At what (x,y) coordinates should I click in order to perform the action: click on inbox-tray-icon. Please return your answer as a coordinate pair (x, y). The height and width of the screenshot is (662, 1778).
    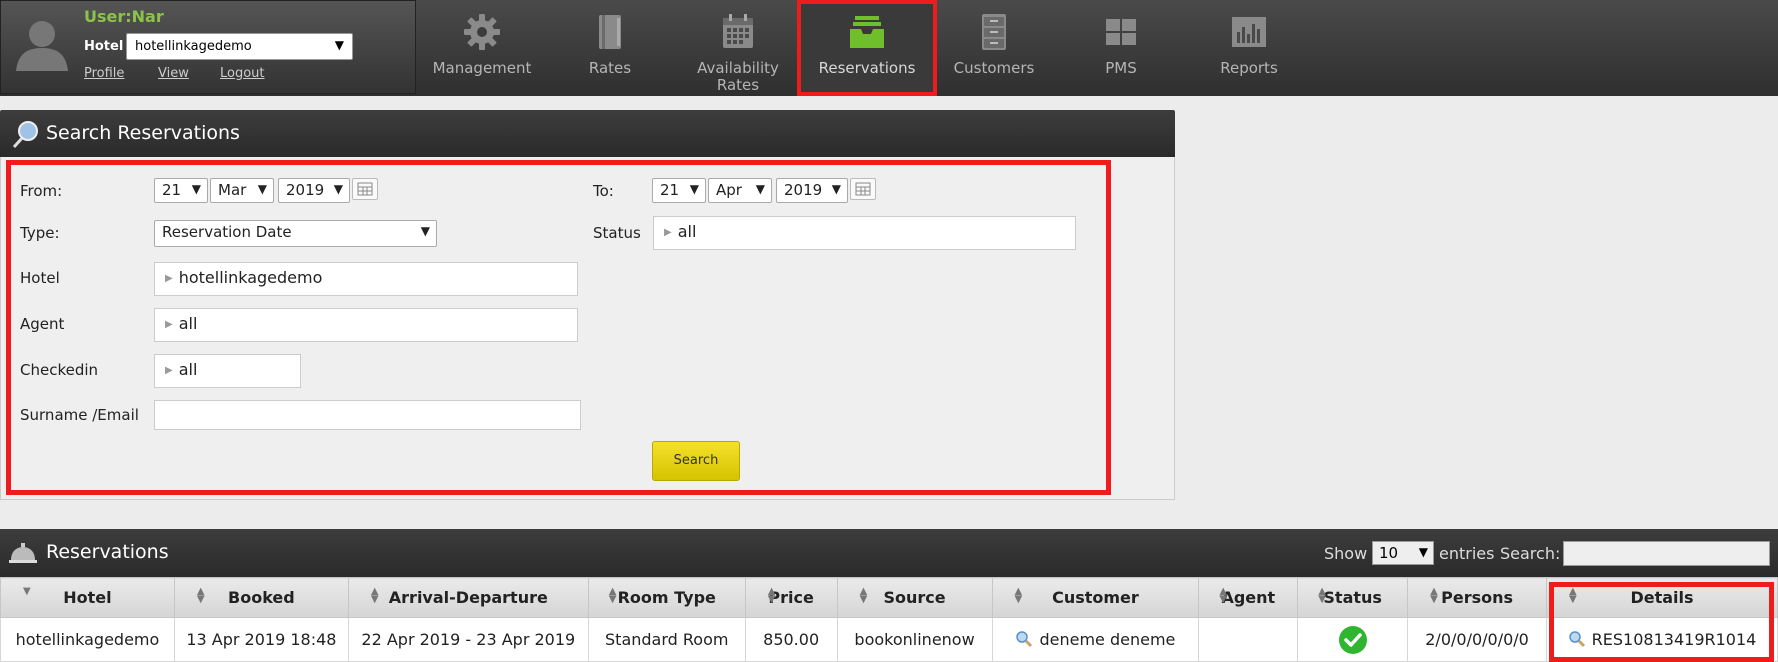
    Looking at the image, I should click on (867, 32).